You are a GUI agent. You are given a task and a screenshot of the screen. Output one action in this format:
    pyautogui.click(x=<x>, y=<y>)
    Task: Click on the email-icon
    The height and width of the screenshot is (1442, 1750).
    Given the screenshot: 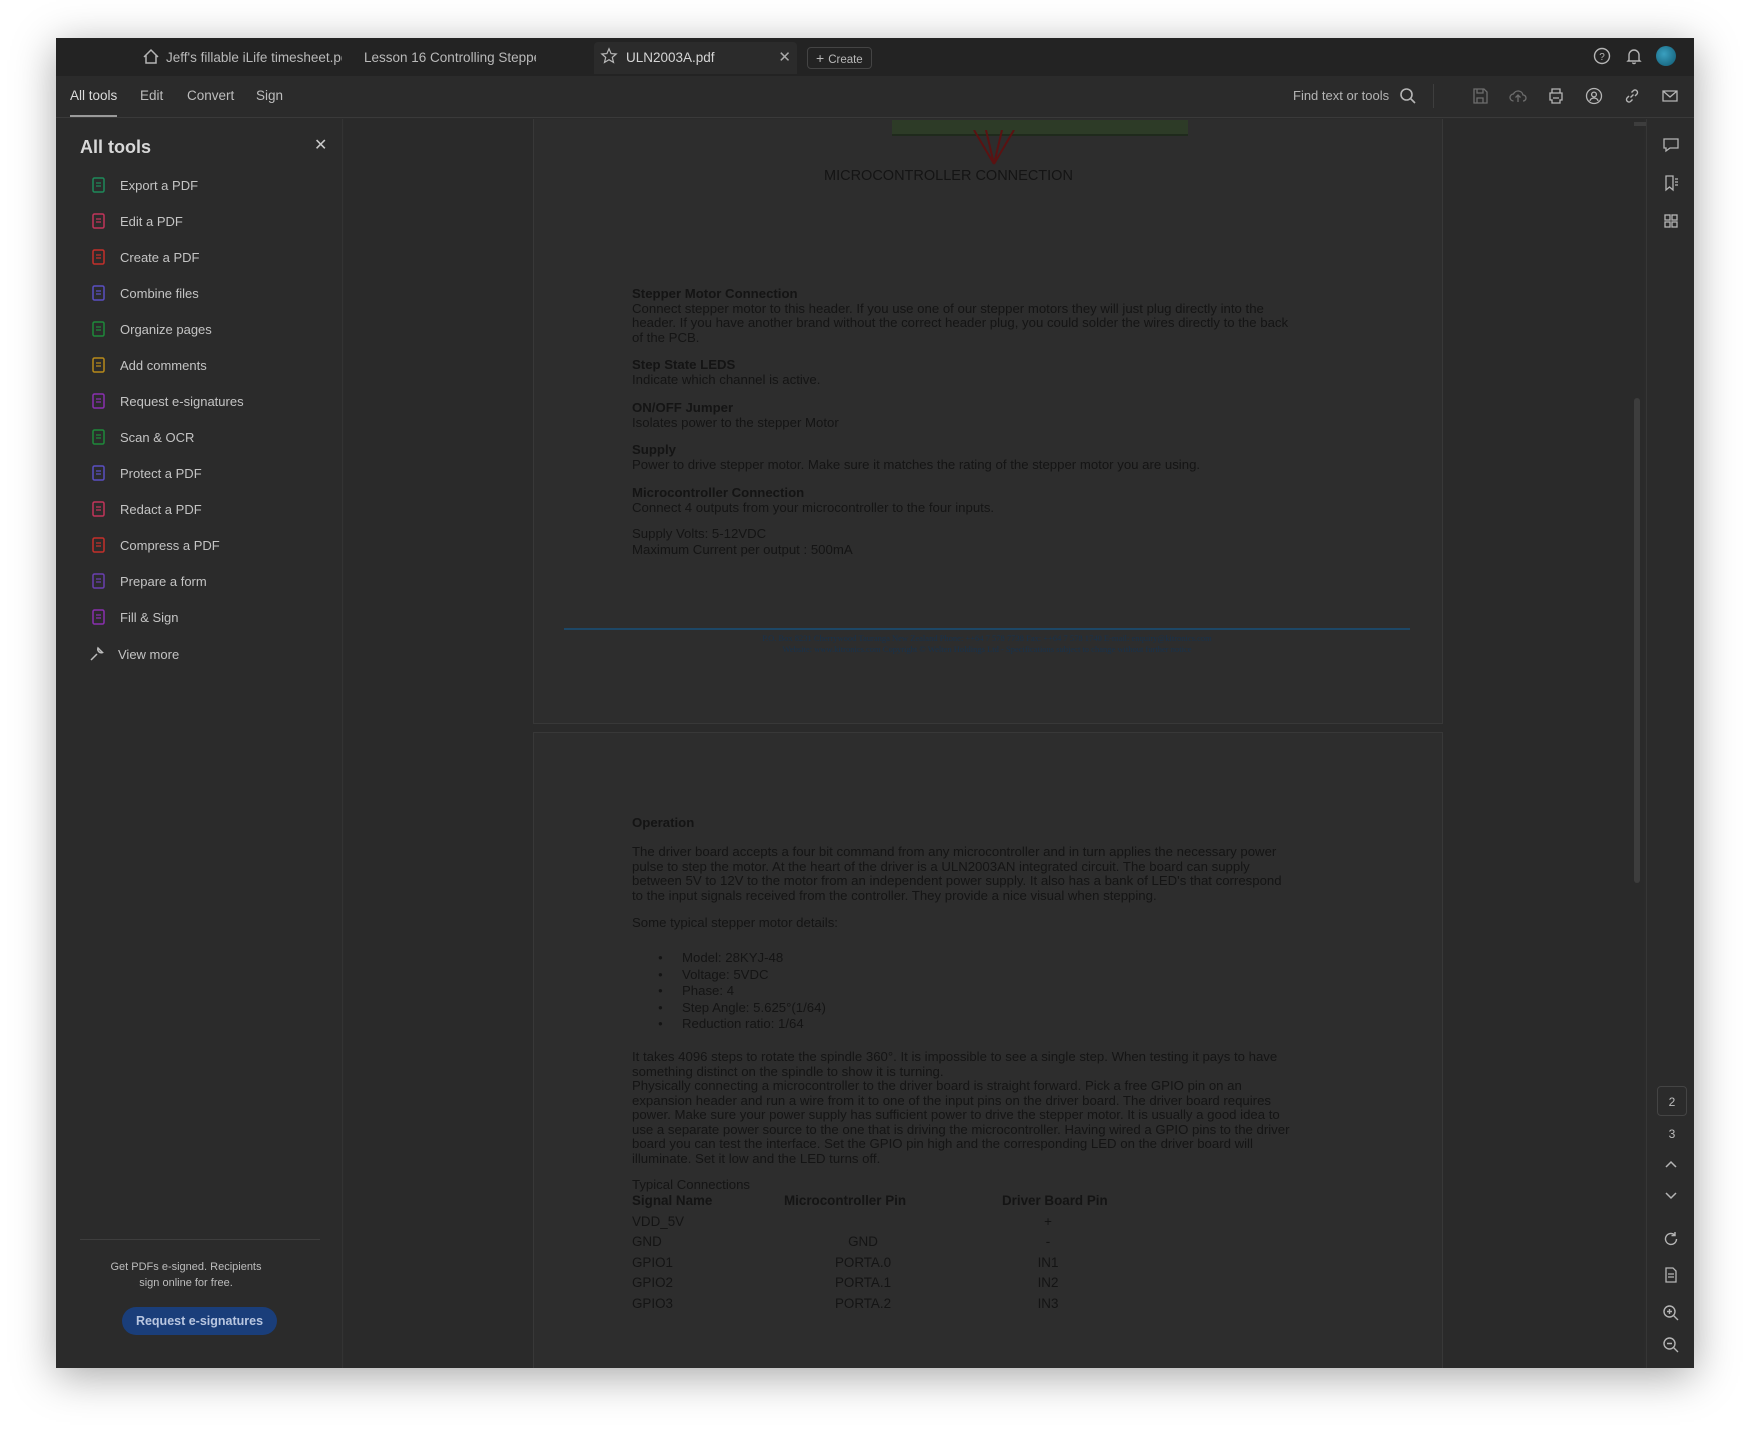 What is the action you would take?
    pyautogui.click(x=1670, y=96)
    